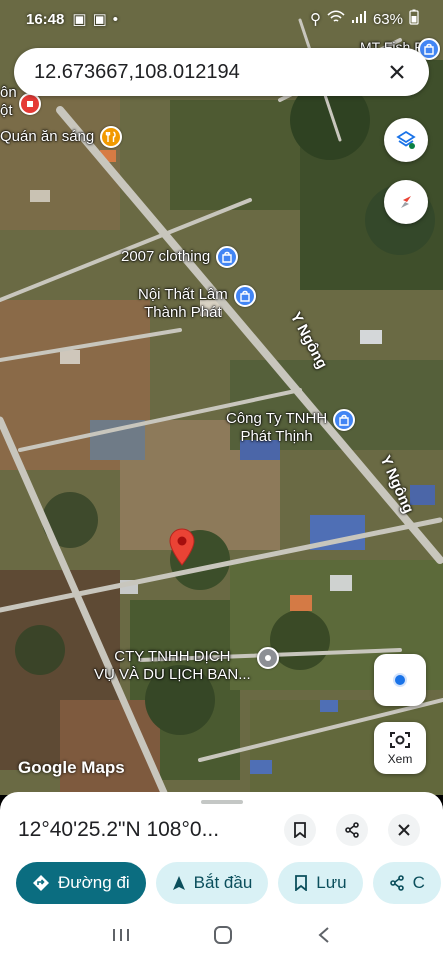 The height and width of the screenshot is (960, 443). I want to click on signal-icon, so click(359, 19).